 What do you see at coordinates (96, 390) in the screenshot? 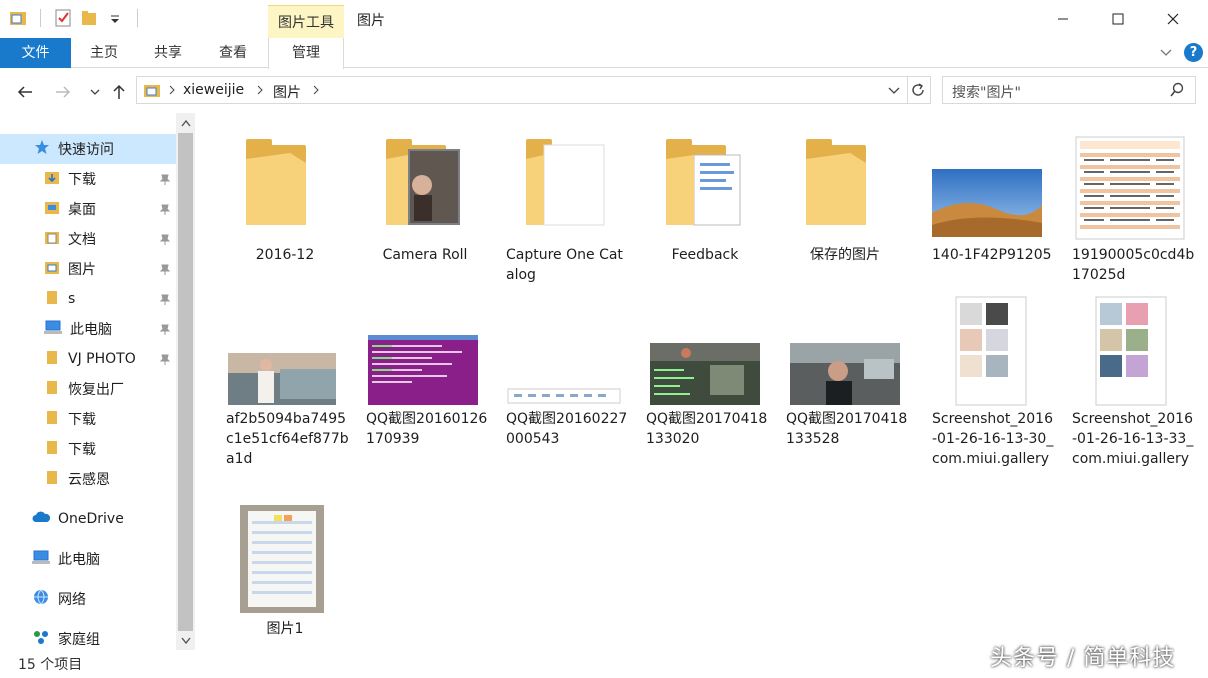
I see `sidebar-item-label: 恢复出厂` at bounding box center [96, 390].